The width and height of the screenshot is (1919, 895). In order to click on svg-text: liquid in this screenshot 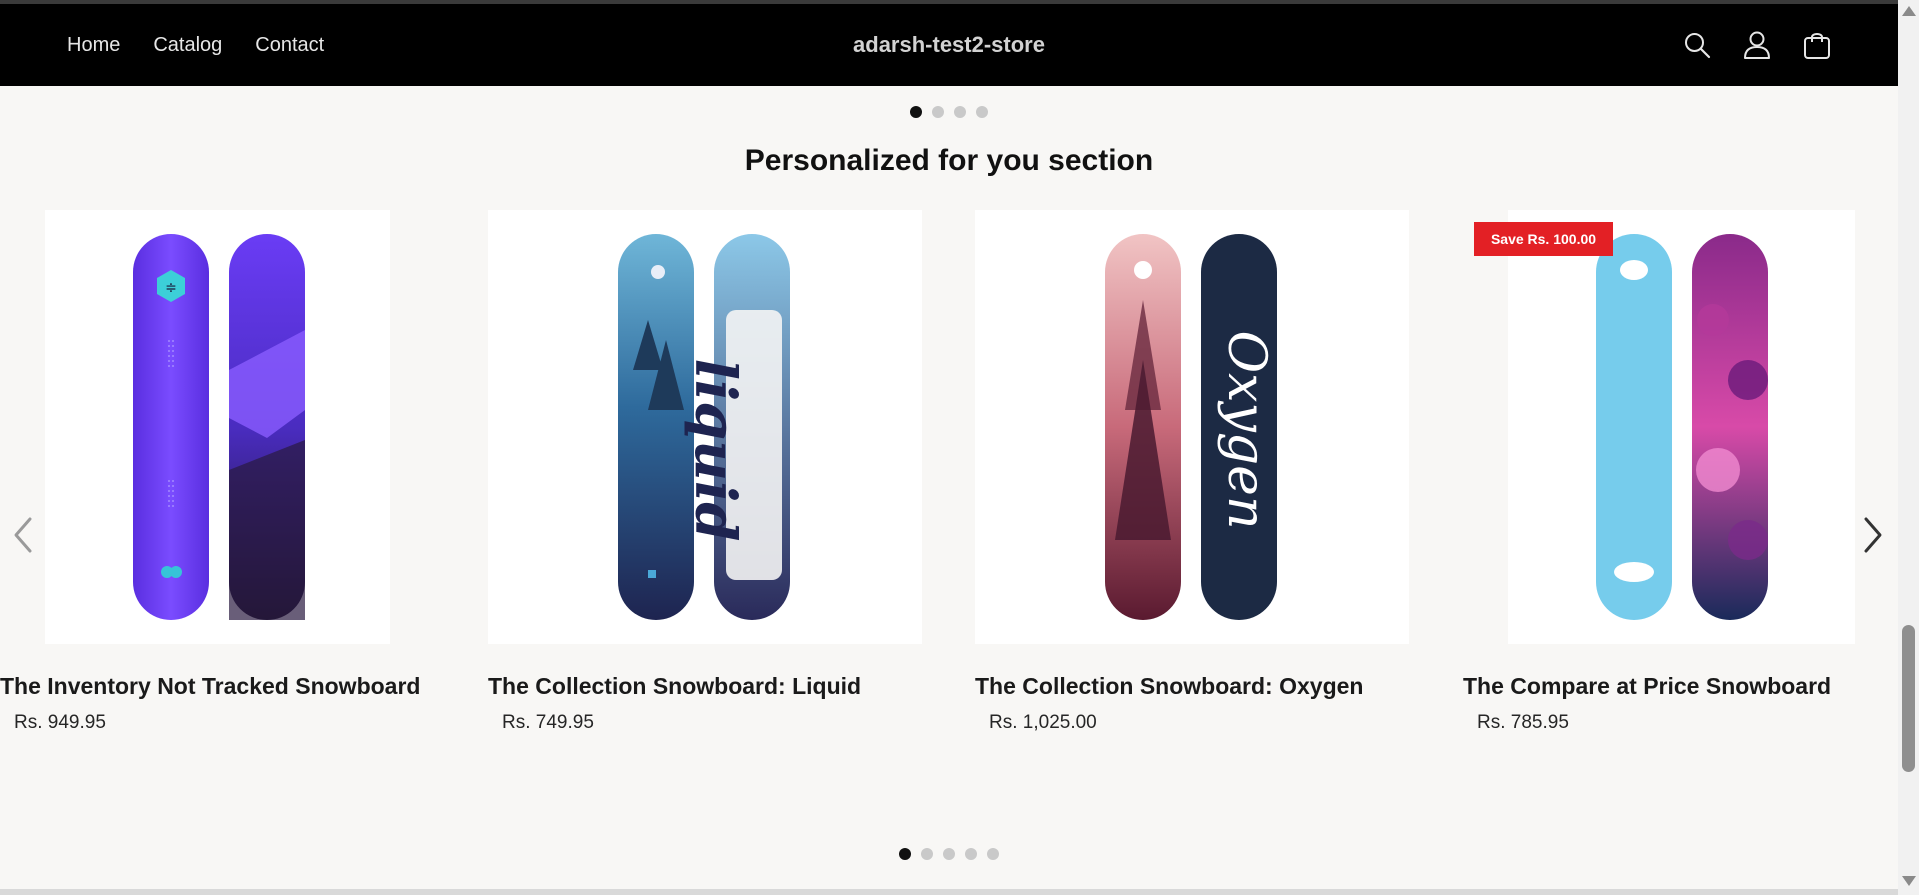, I will do `click(715, 450)`.